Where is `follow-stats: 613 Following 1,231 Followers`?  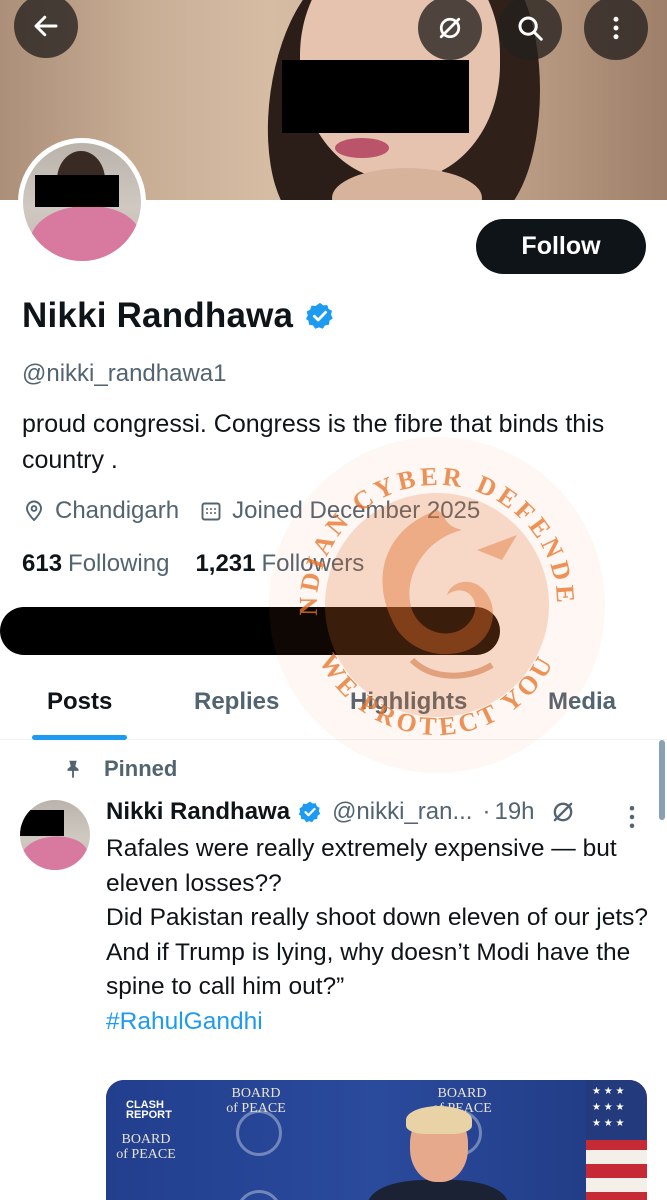 follow-stats: 613 Following 1,231 Followers is located at coordinates (206, 564).